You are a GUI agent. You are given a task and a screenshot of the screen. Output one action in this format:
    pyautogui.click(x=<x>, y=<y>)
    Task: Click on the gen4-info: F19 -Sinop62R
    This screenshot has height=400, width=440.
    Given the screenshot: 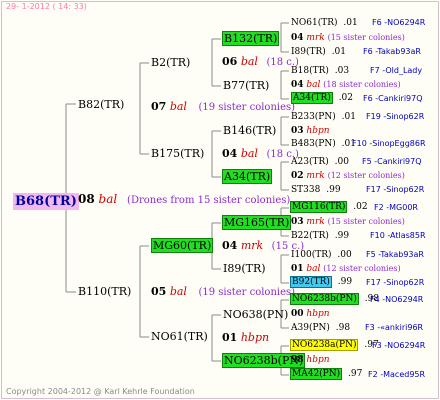 What is the action you would take?
    pyautogui.click(x=395, y=116)
    